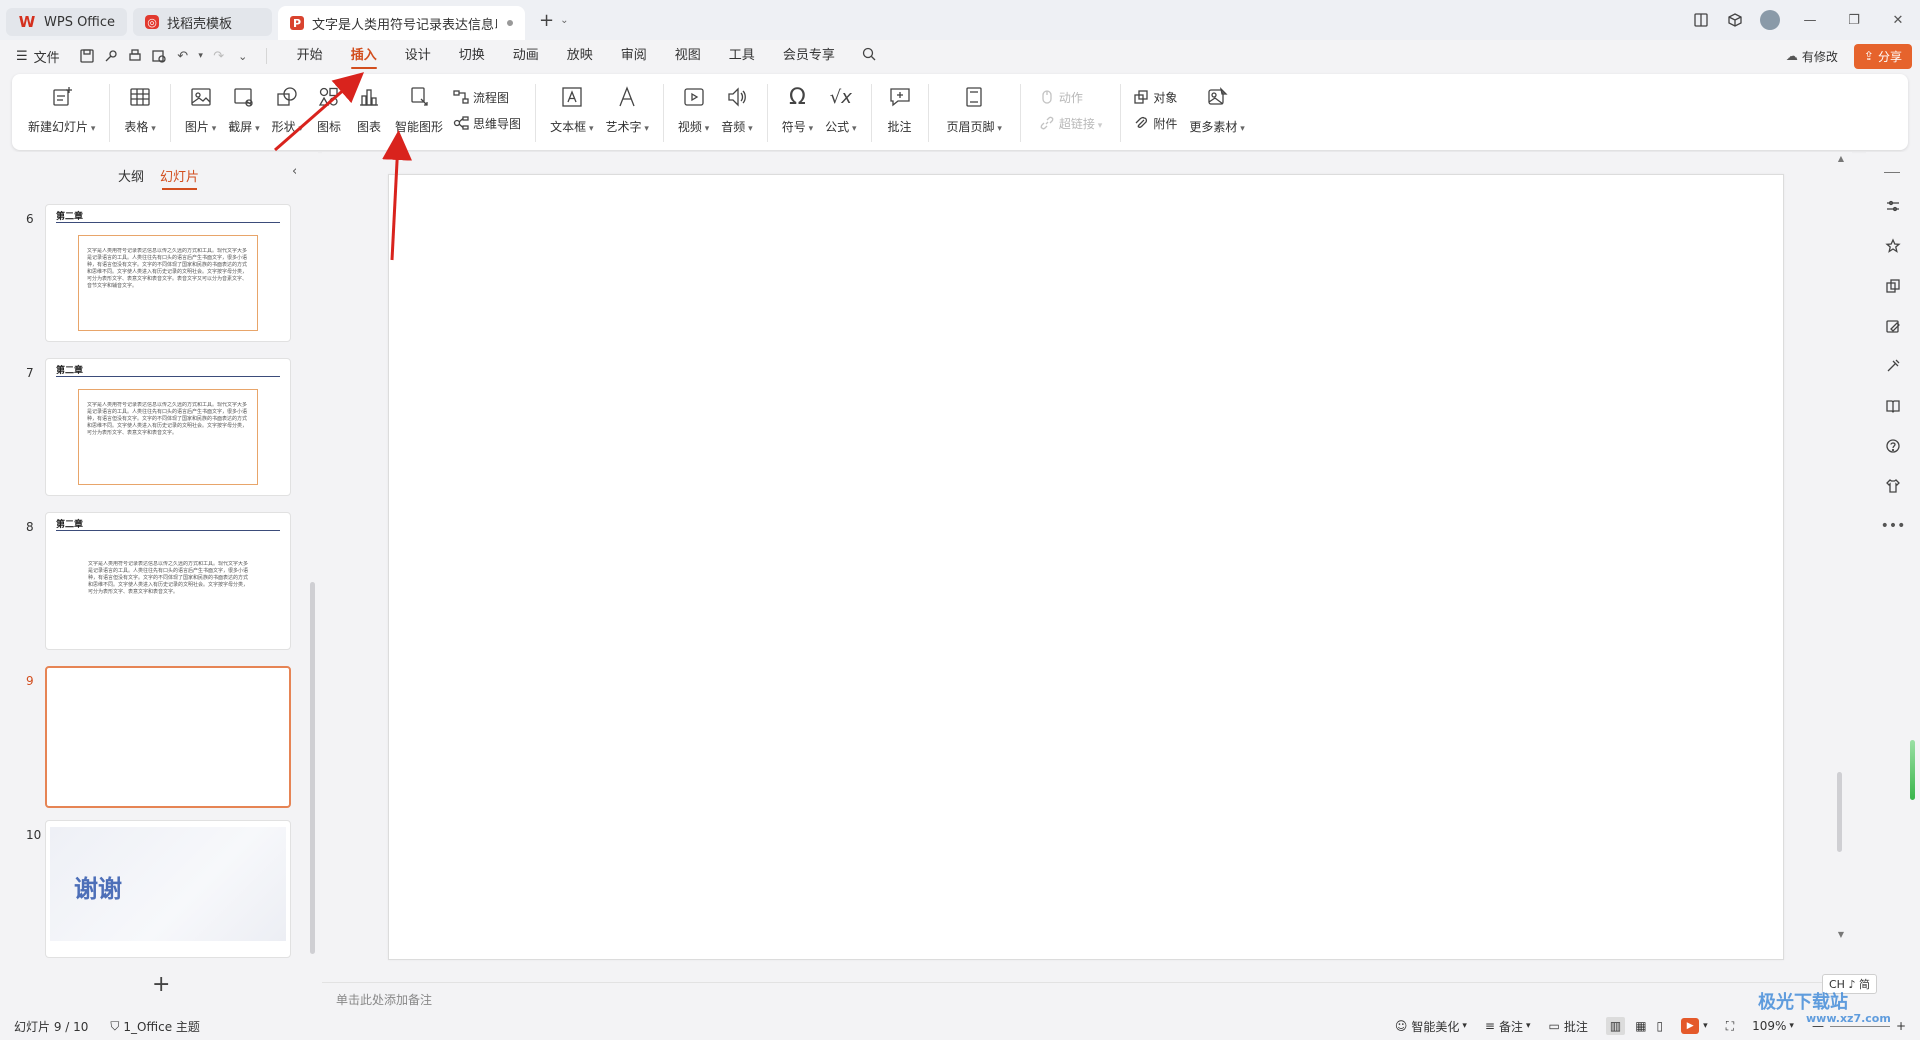 The height and width of the screenshot is (1040, 1920). What do you see at coordinates (38, 56) in the screenshot?
I see `file-menu: ☰ 文件` at bounding box center [38, 56].